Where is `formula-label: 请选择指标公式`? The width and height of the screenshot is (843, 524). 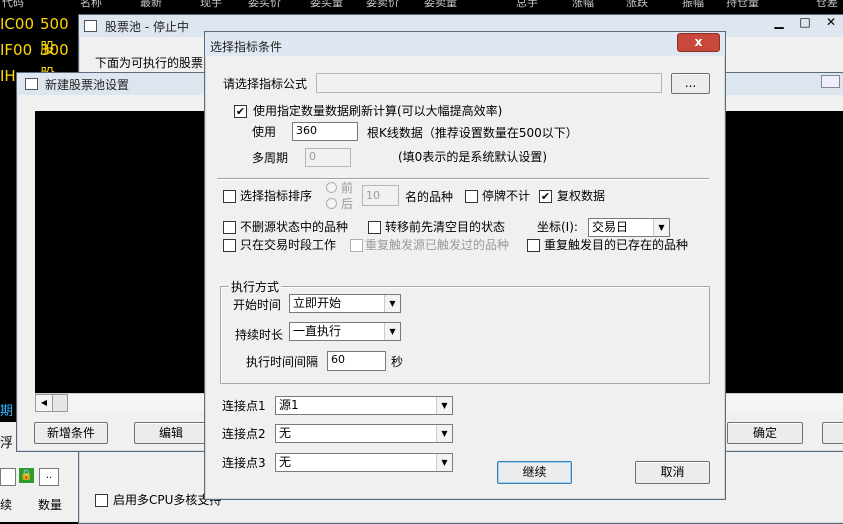 formula-label: 请选择指标公式 is located at coordinates (265, 84).